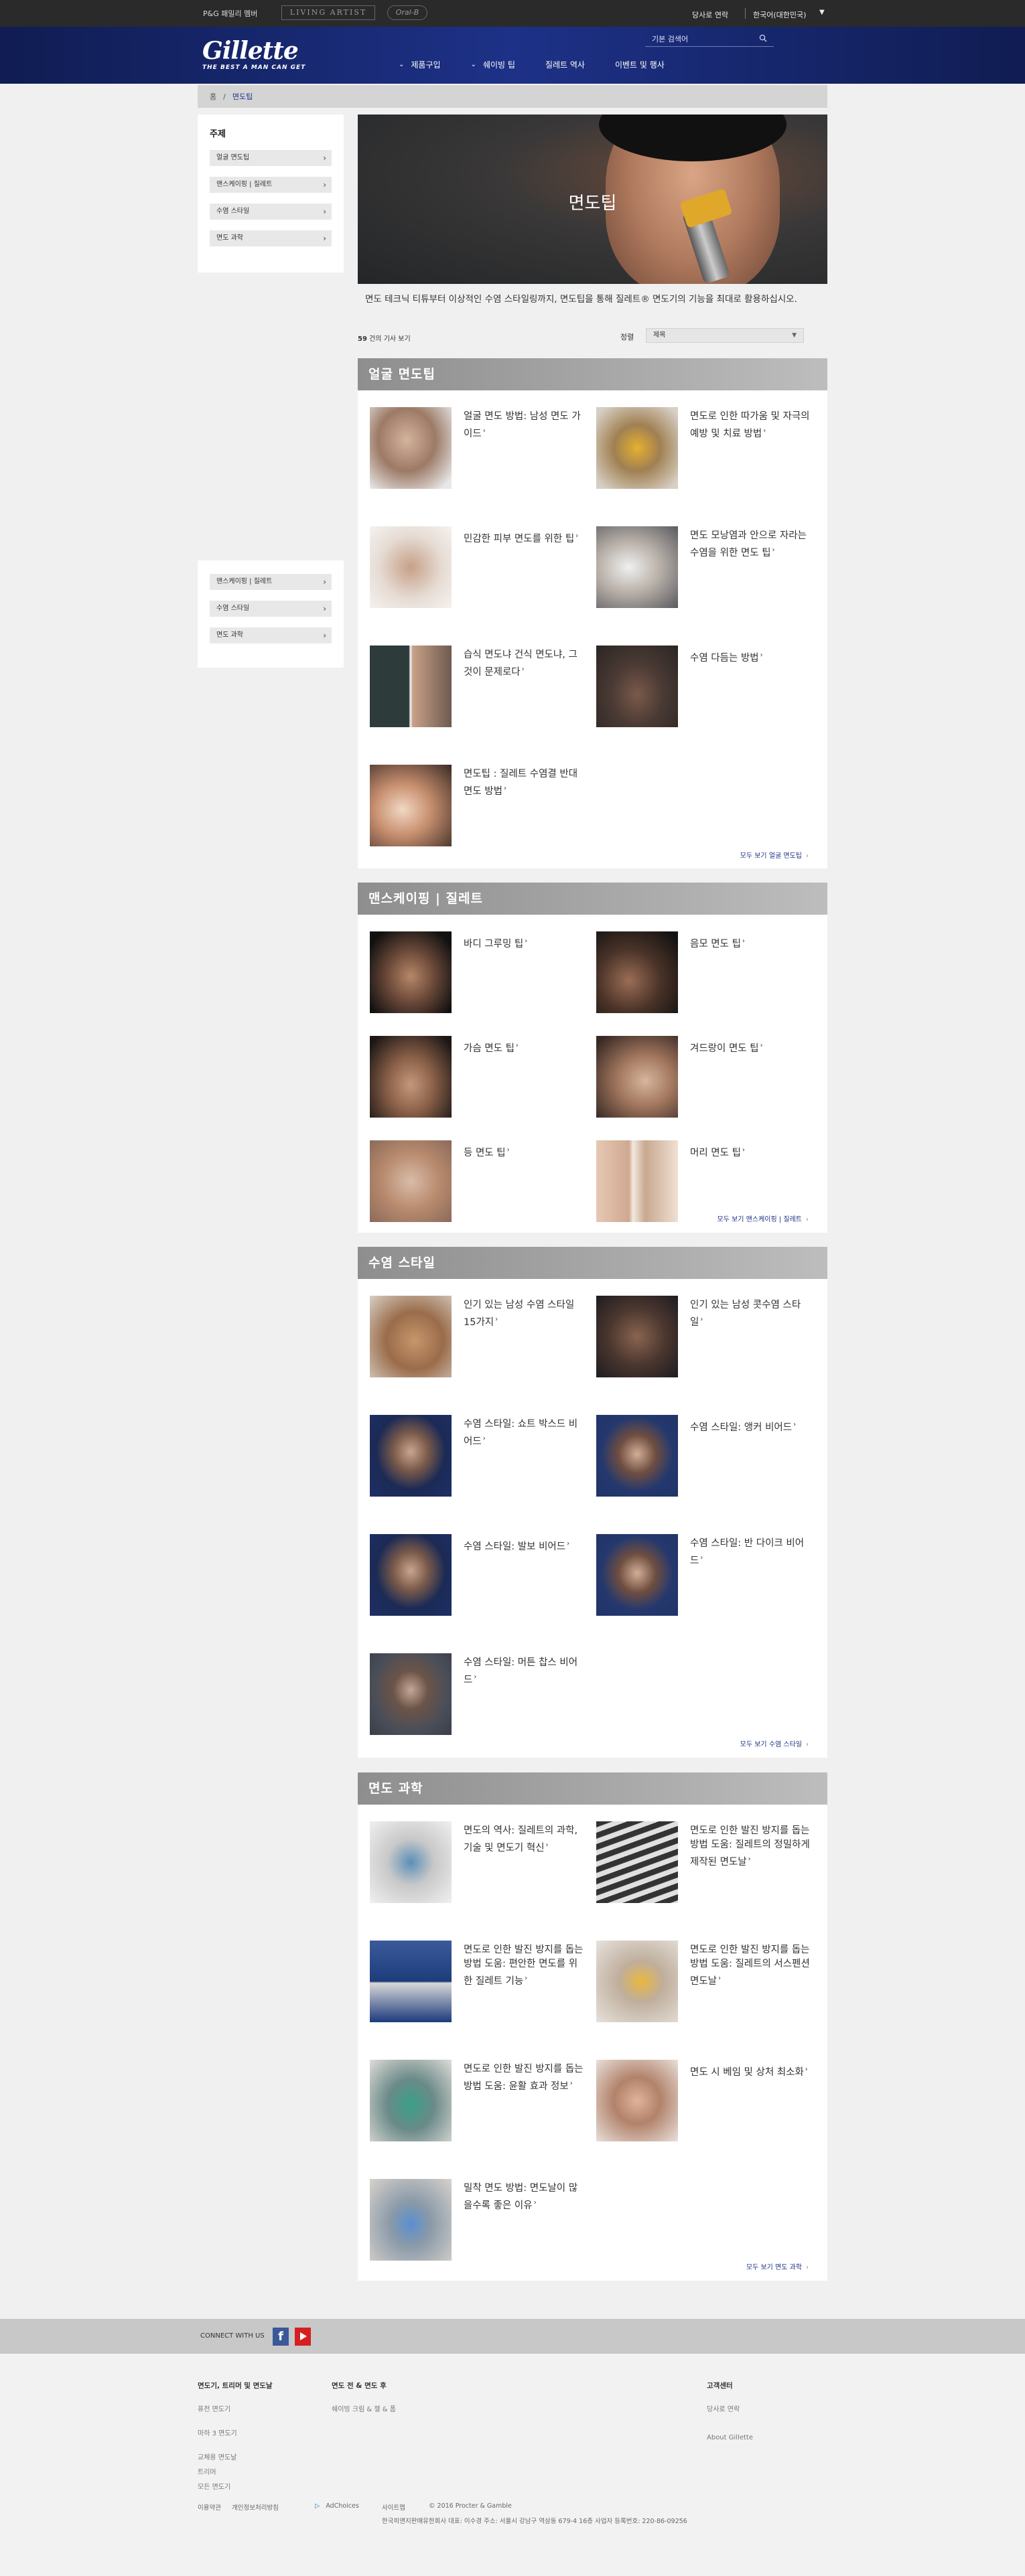 Image resolution: width=1025 pixels, height=2576 pixels. What do you see at coordinates (706, 1342) in the screenshot?
I see `article-card: 인기 있는 남성 콧수염 스타일 ›` at bounding box center [706, 1342].